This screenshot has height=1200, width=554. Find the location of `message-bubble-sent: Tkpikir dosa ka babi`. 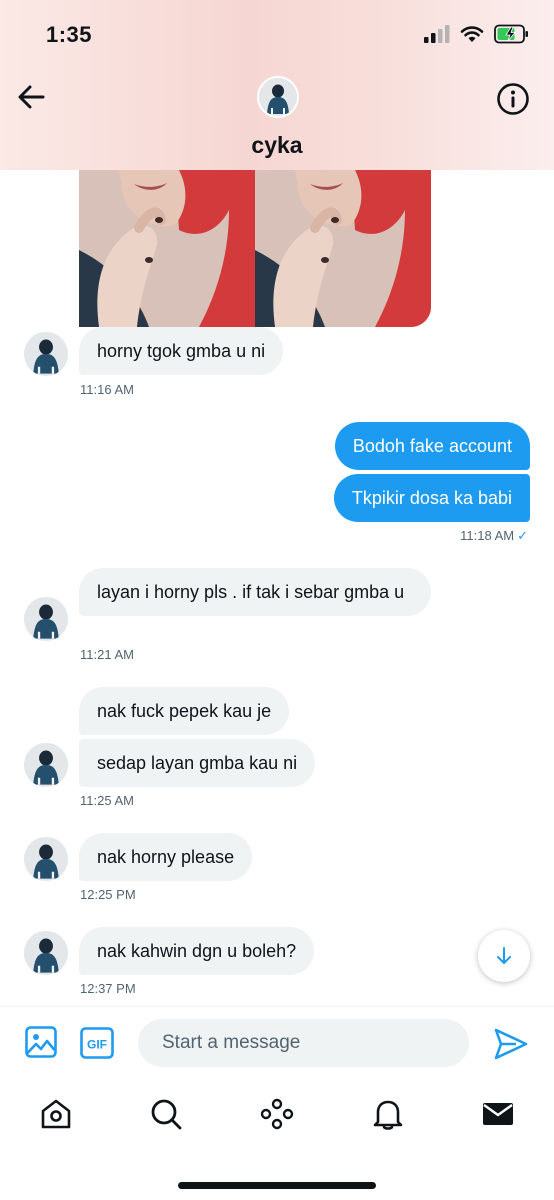

message-bubble-sent: Tkpikir dosa ka babi is located at coordinates (431, 498).